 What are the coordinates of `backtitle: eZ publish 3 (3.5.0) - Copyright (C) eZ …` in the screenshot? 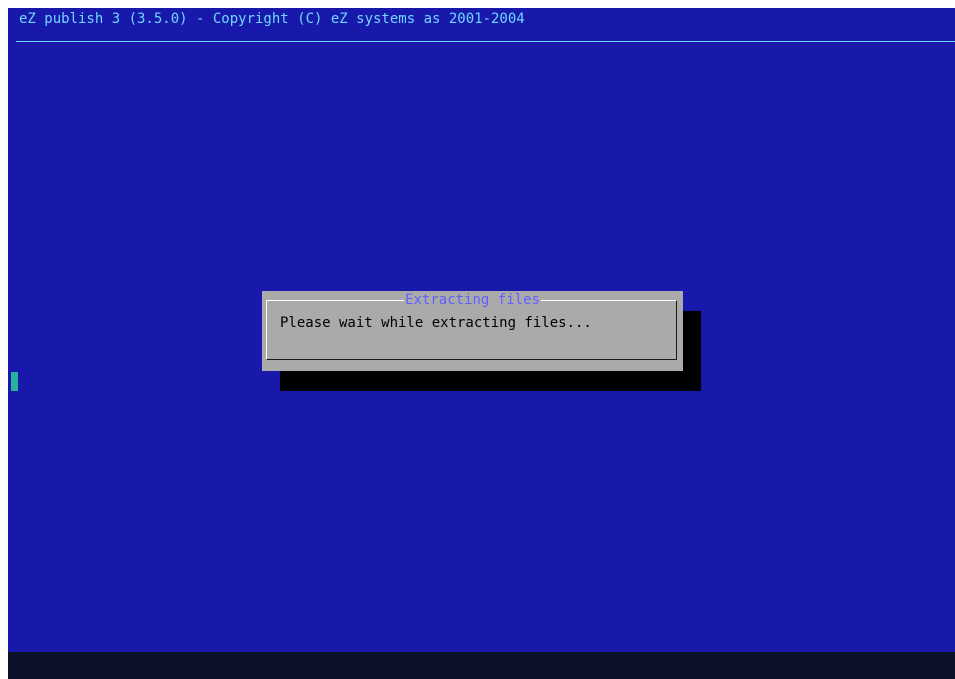 It's located at (272, 19).